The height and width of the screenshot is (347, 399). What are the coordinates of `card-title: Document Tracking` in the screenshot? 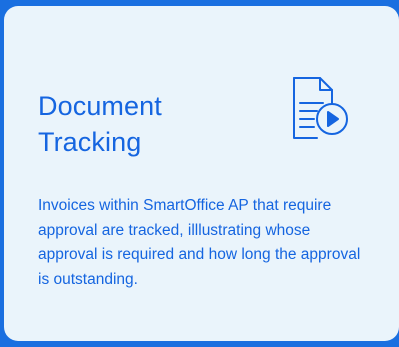 It's located at (100, 124).